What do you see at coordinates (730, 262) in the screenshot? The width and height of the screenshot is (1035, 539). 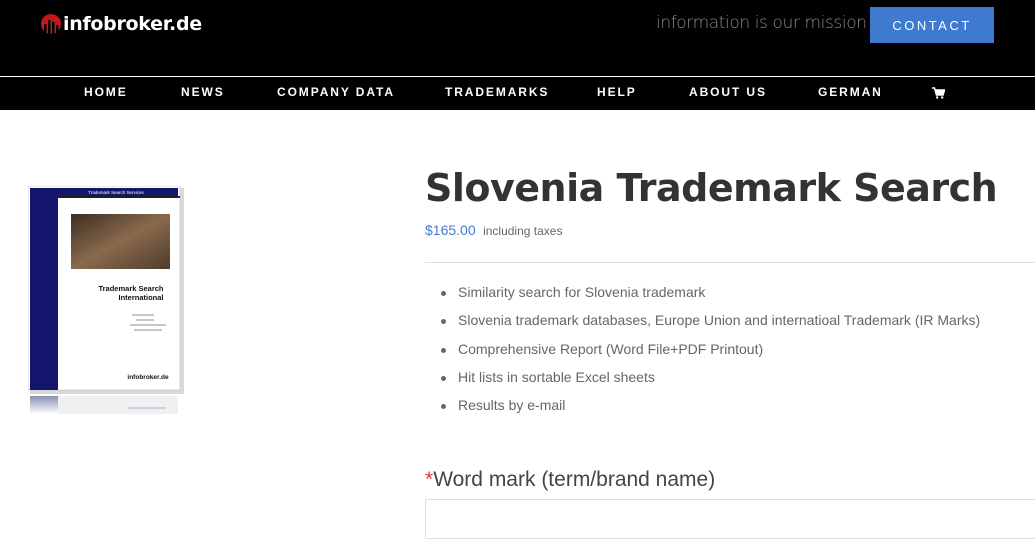 I see `divider` at bounding box center [730, 262].